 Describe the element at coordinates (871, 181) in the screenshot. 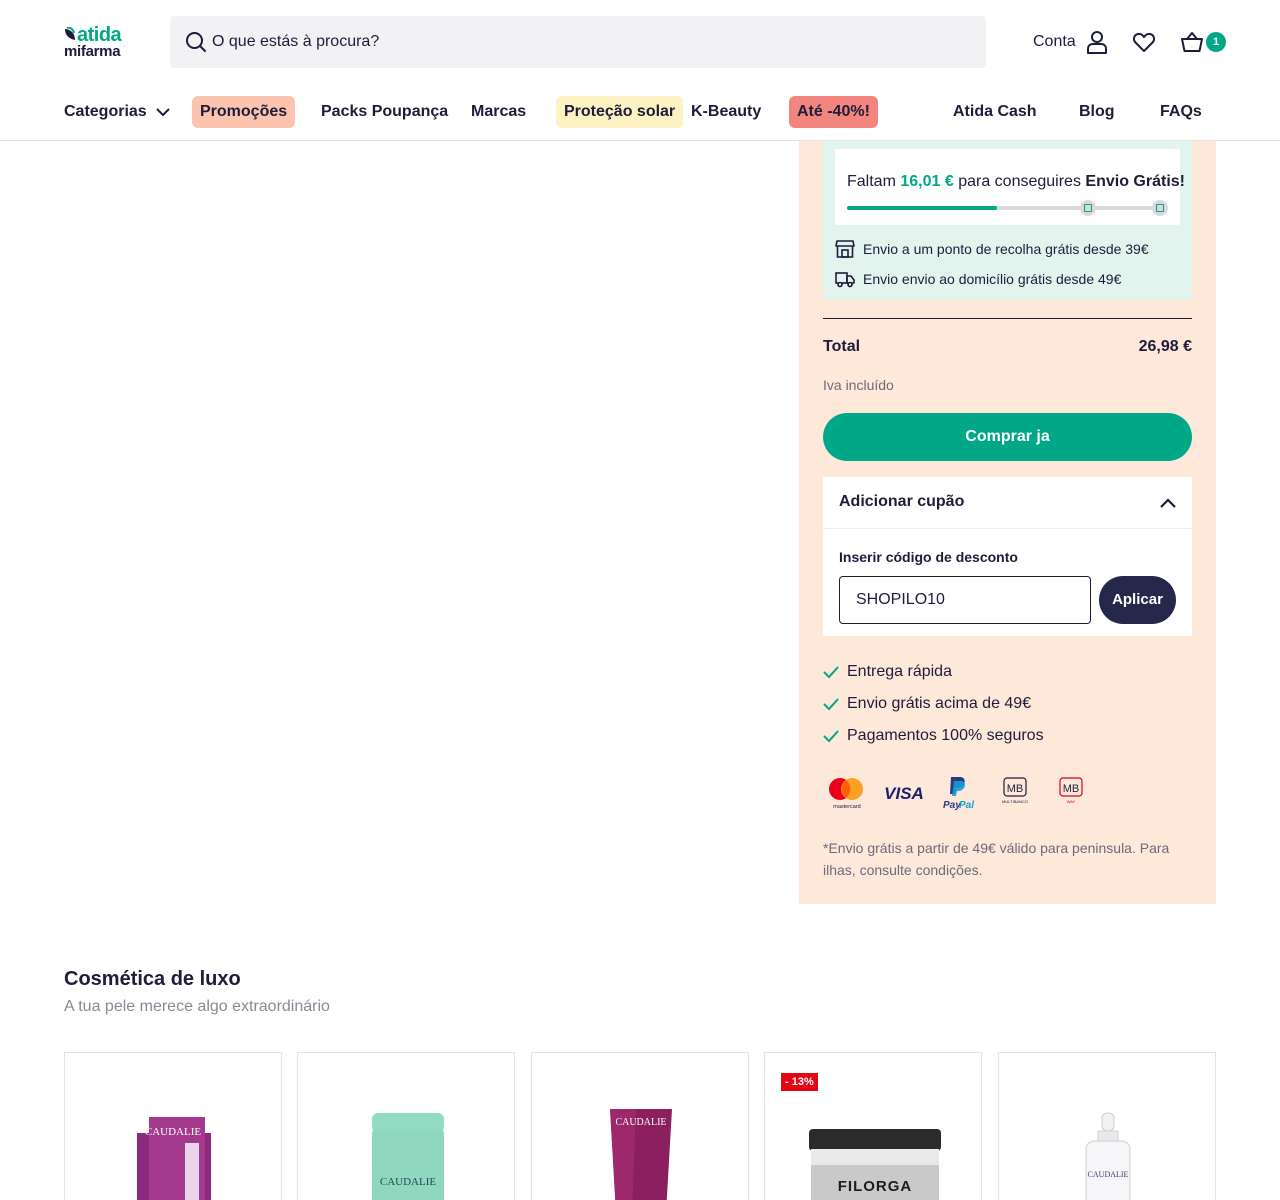

I see `shipping-prefix: Faltam` at that location.